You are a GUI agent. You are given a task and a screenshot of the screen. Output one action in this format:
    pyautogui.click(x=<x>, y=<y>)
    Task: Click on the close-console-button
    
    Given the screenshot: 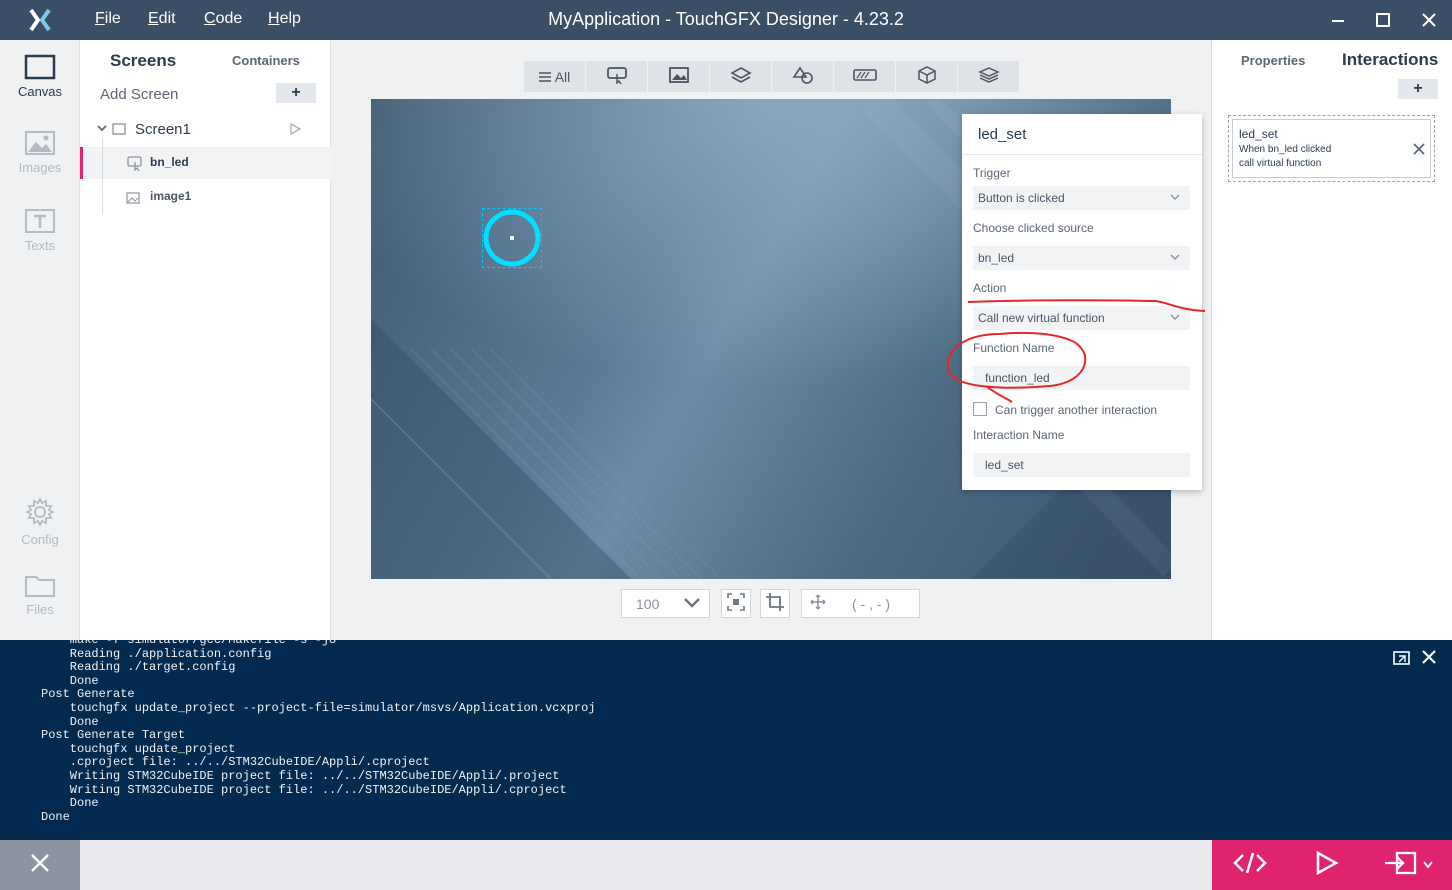 What is the action you would take?
    pyautogui.click(x=40, y=865)
    